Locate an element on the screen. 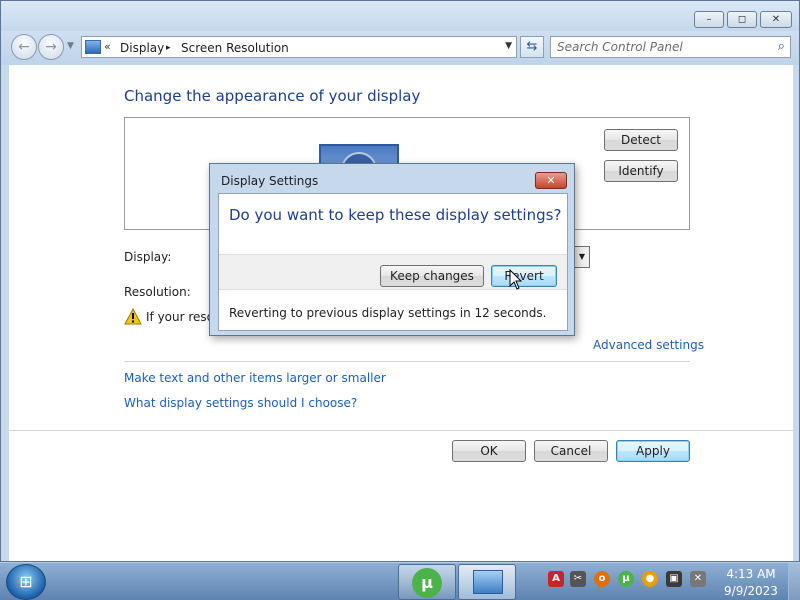 This screenshot has height=600, width=800. refresh-button: ⇆ is located at coordinates (532, 47).